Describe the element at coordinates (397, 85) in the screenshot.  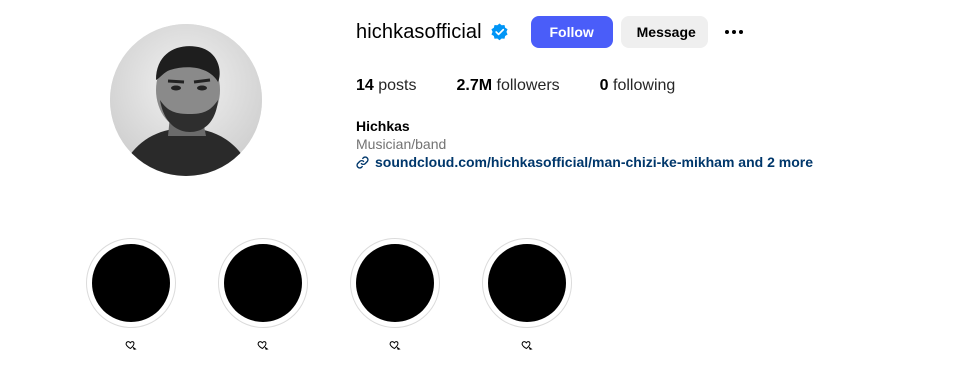
I see `posts-label: posts` at that location.